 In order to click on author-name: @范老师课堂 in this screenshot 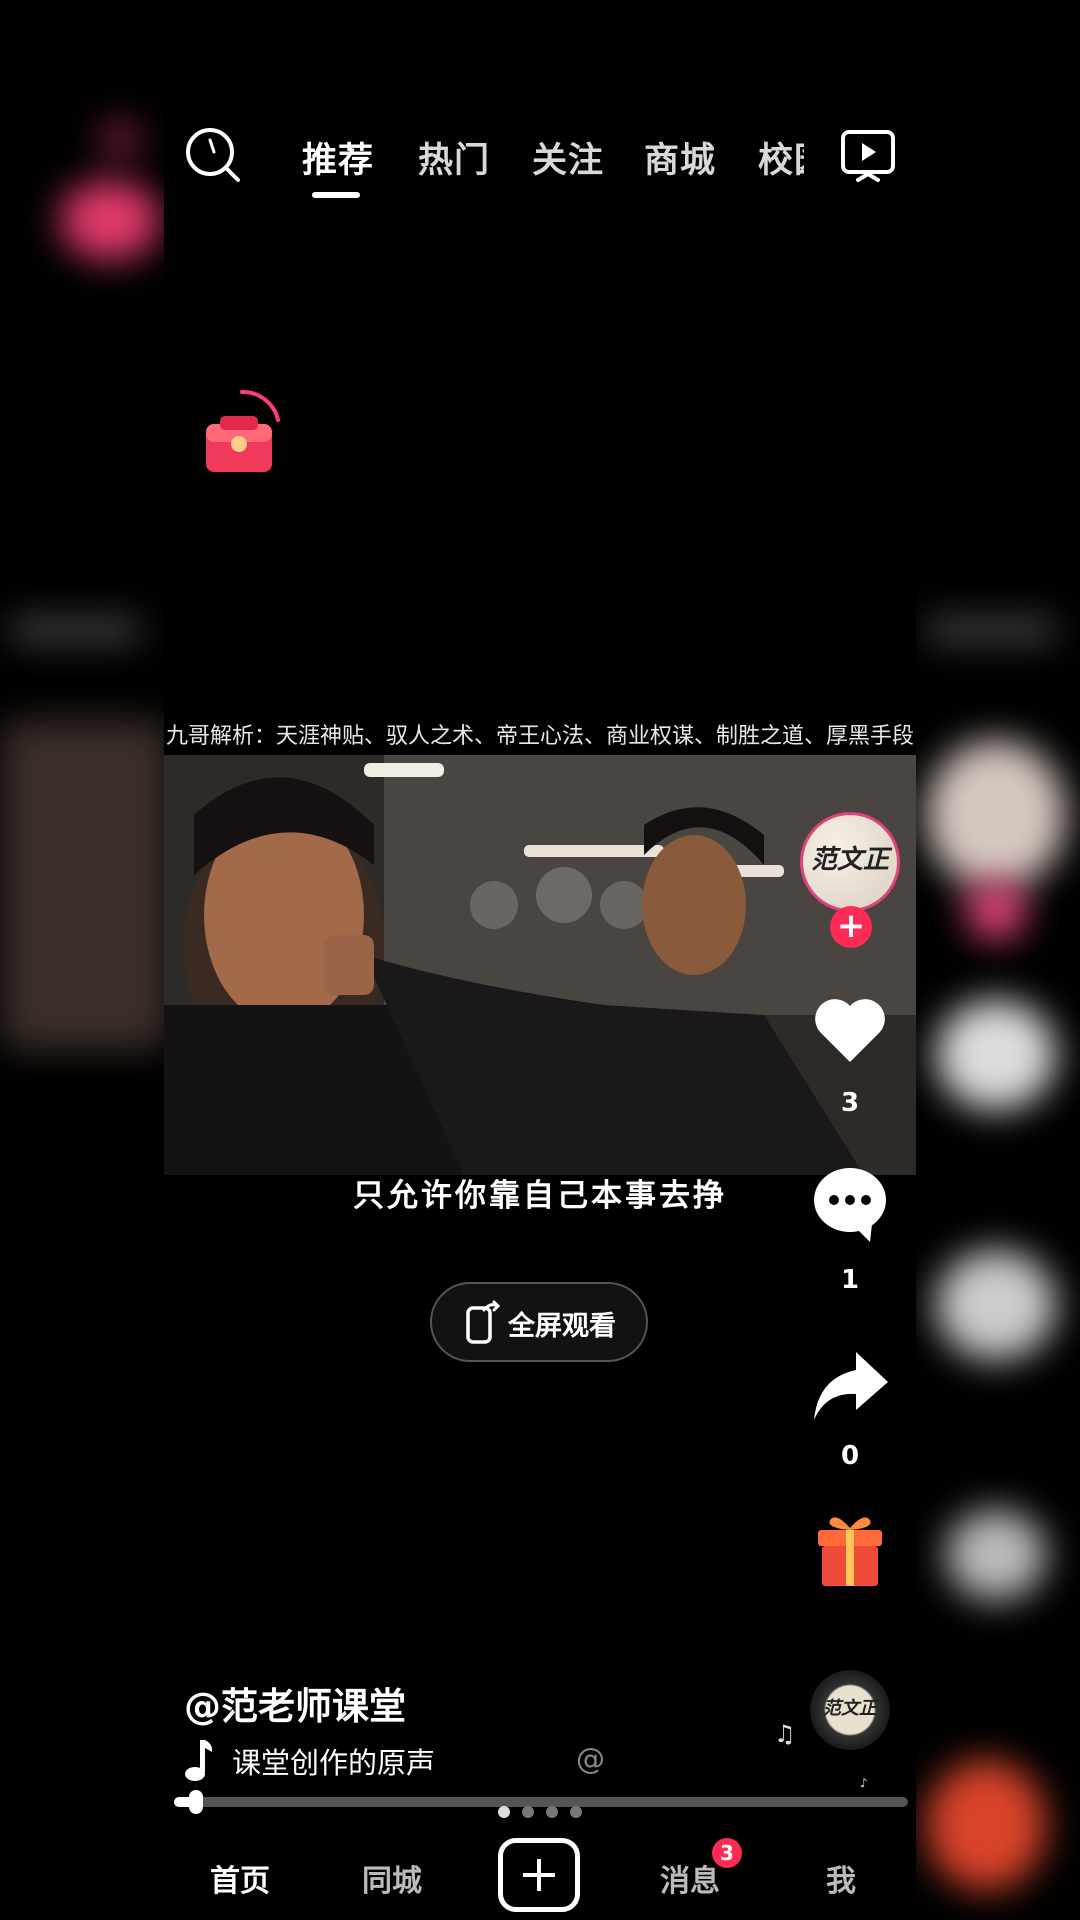, I will do `click(295, 1703)`.